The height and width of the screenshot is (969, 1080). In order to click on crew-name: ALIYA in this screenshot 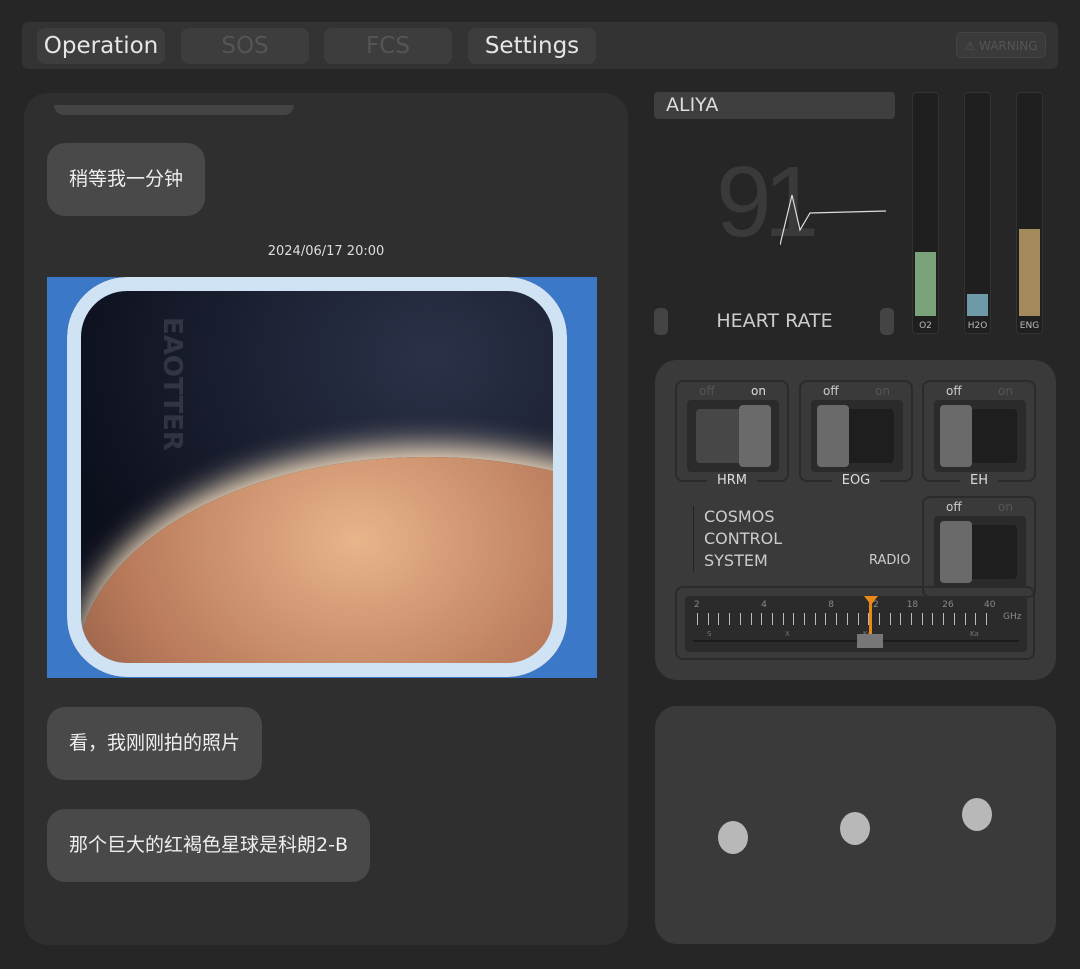, I will do `click(774, 105)`.